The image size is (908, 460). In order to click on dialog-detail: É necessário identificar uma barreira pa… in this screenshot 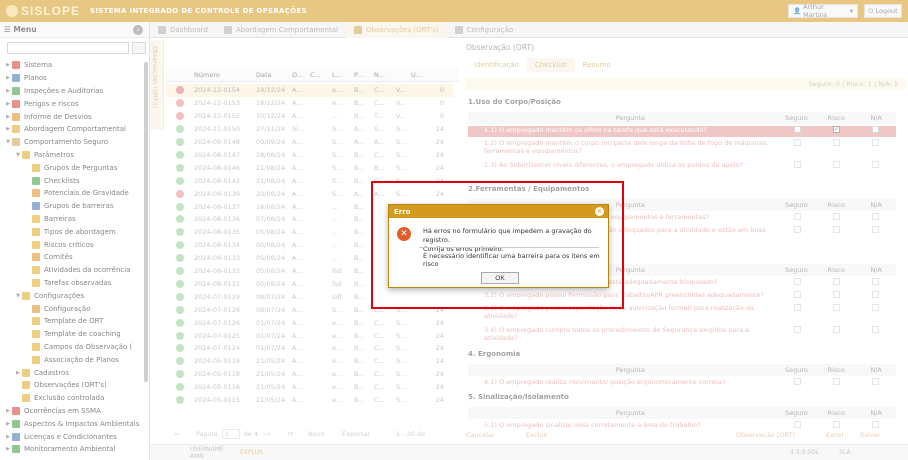, I will do `click(511, 260)`.